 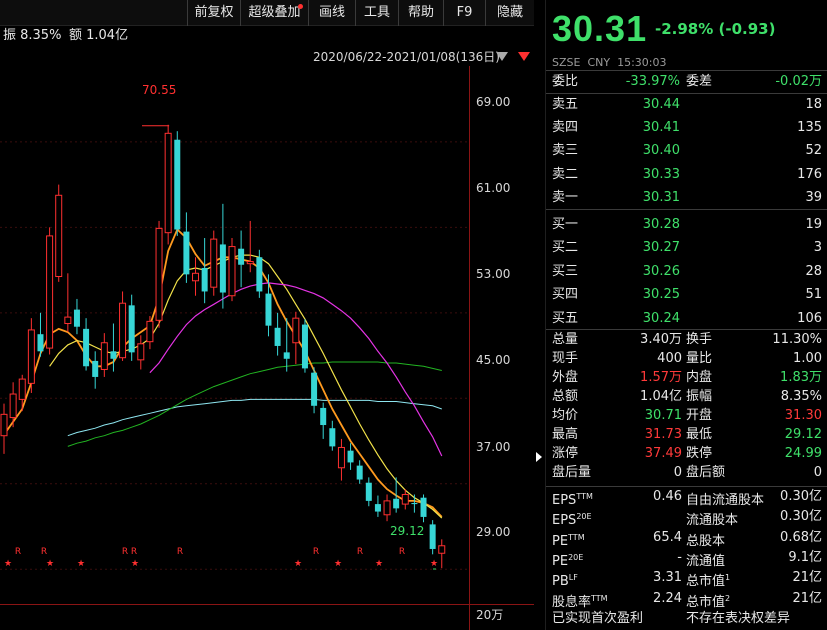 What do you see at coordinates (502, 56) in the screenshot?
I see `dropdown-triangle-icon` at bounding box center [502, 56].